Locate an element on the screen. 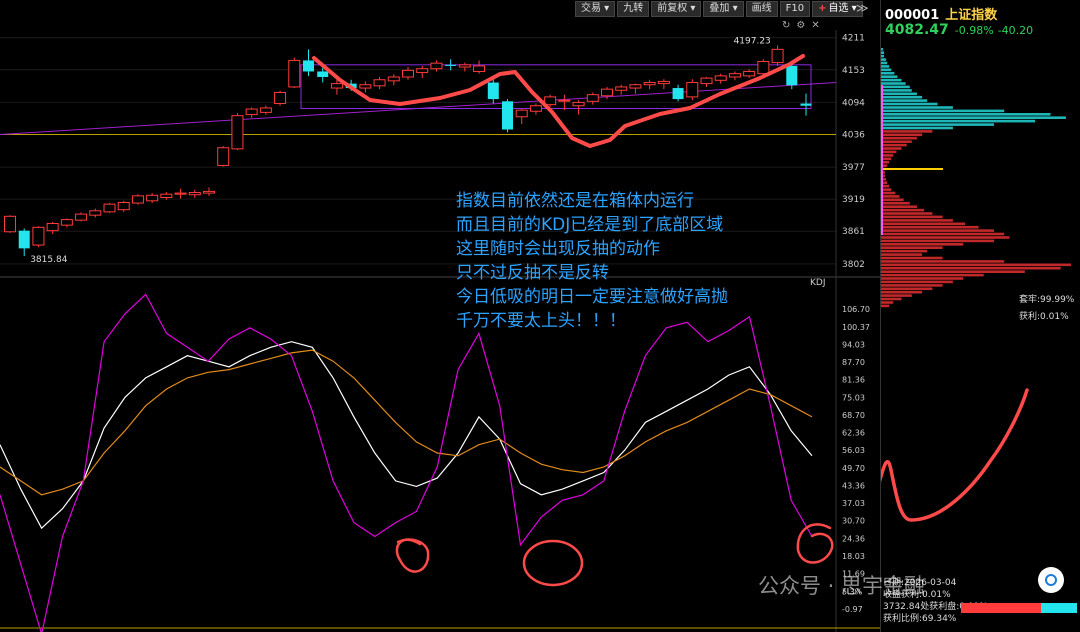 The image size is (1080, 632). annotation-line: 这里随时会出现反抽的动作 is located at coordinates (558, 249).